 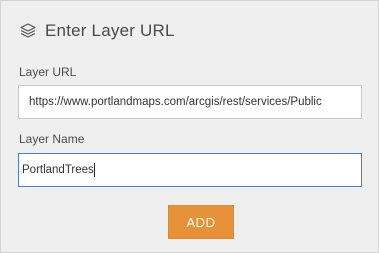 I want to click on layer-name-input: PortlandTrees, so click(x=190, y=170).